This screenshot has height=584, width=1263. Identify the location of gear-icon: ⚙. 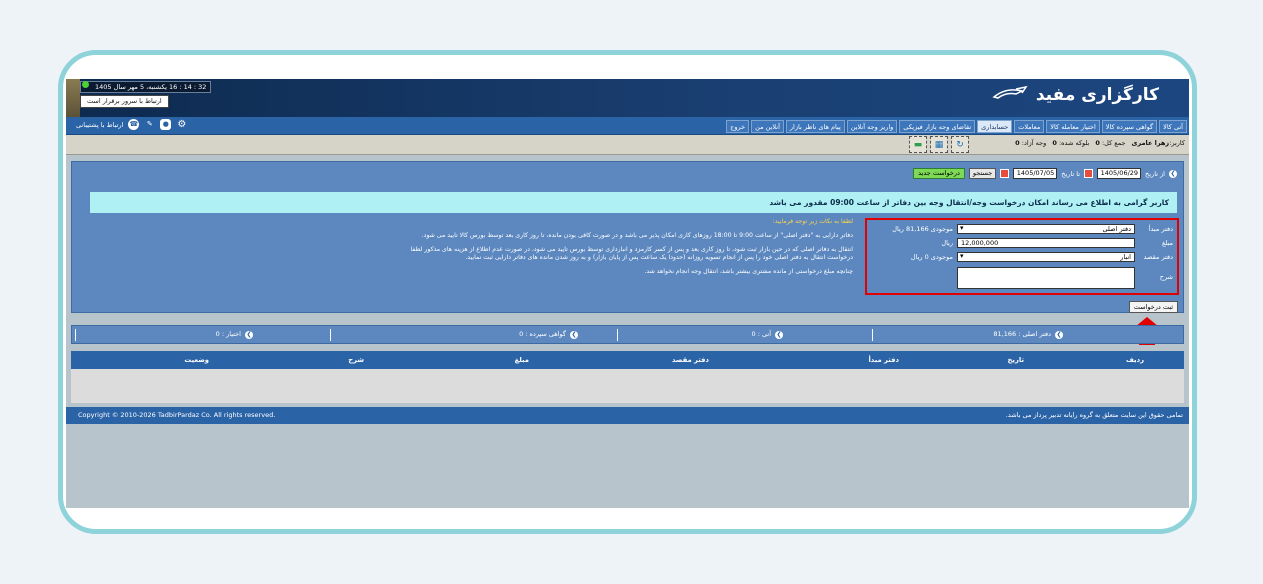
(181, 124).